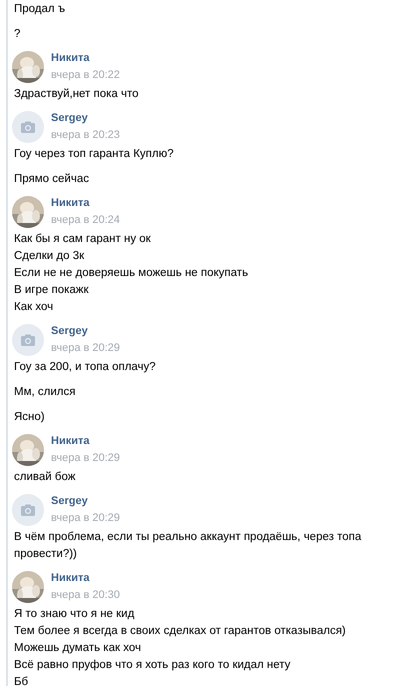 The width and height of the screenshot is (407, 686). I want to click on message-text: Прямо сейчас, so click(51, 179).